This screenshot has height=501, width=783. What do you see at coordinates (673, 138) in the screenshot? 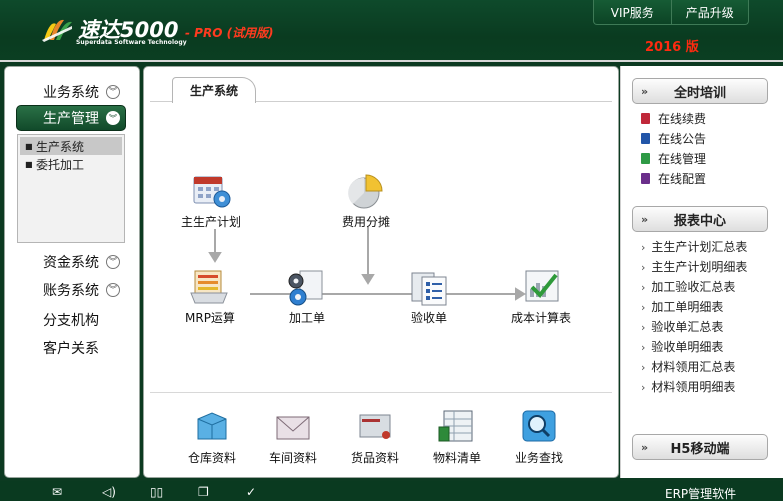
I see `link-online-notice: 在线公告` at bounding box center [673, 138].